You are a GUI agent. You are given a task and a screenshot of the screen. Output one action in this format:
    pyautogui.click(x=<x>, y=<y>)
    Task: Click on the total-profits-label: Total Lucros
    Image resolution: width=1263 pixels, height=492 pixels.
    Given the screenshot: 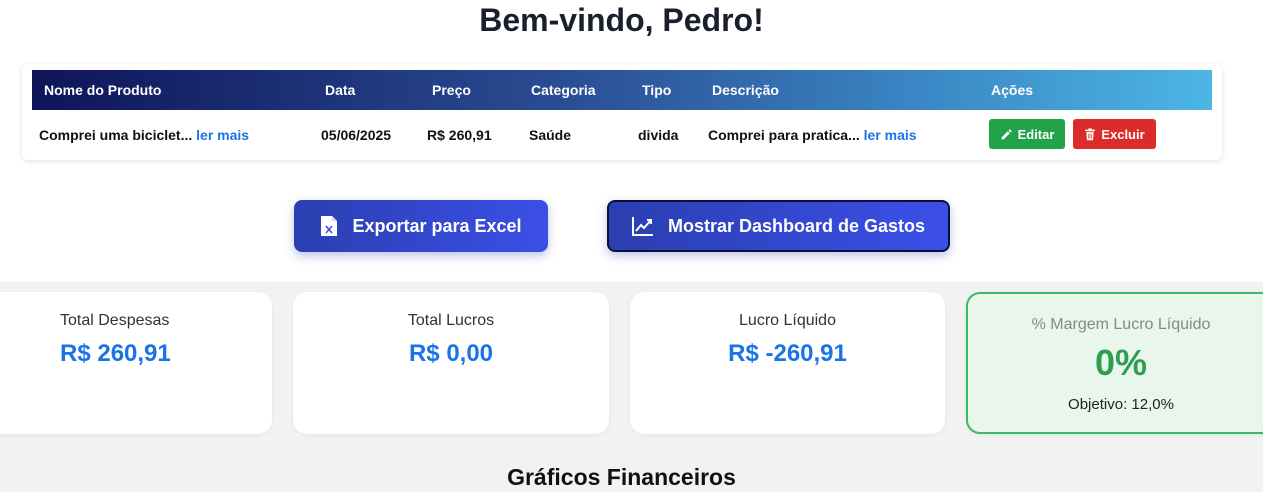 What is the action you would take?
    pyautogui.click(x=451, y=320)
    